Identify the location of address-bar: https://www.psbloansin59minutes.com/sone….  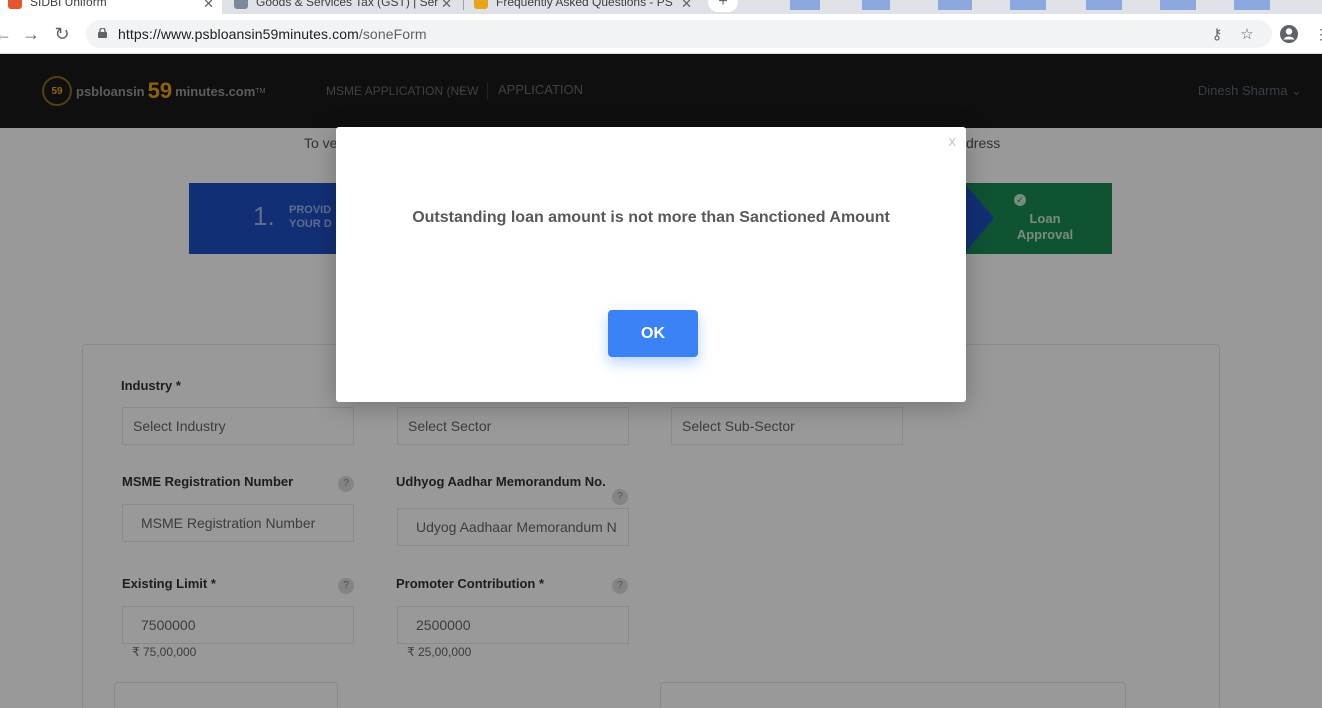
(679, 34).